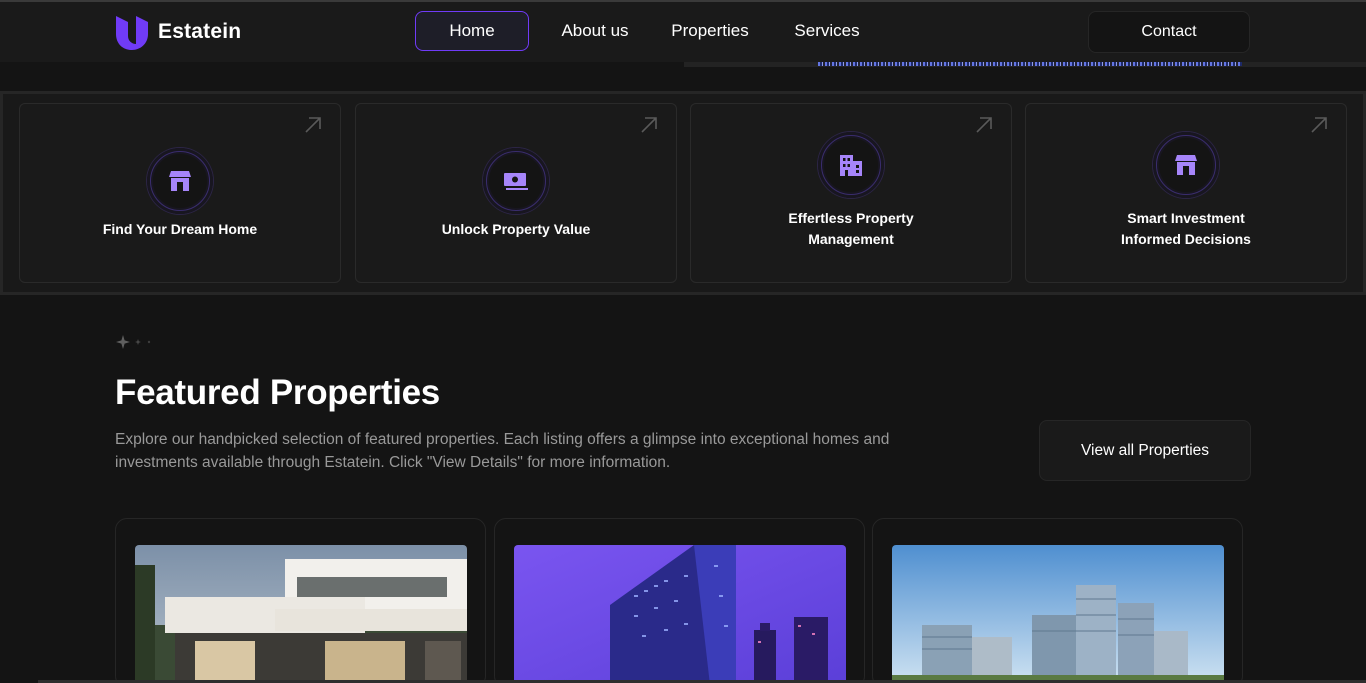  What do you see at coordinates (827, 31) in the screenshot?
I see `nav-services: Services` at bounding box center [827, 31].